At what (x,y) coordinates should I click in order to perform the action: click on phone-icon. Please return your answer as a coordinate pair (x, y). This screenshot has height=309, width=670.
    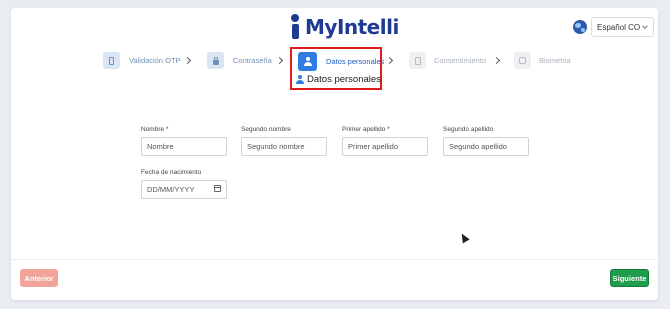
    Looking at the image, I should click on (111, 60).